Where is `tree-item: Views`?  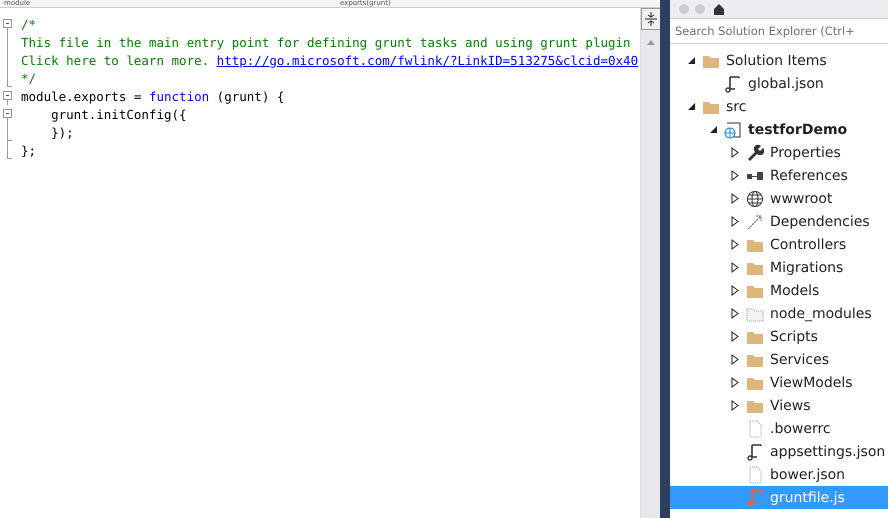 tree-item: Views is located at coordinates (779, 405).